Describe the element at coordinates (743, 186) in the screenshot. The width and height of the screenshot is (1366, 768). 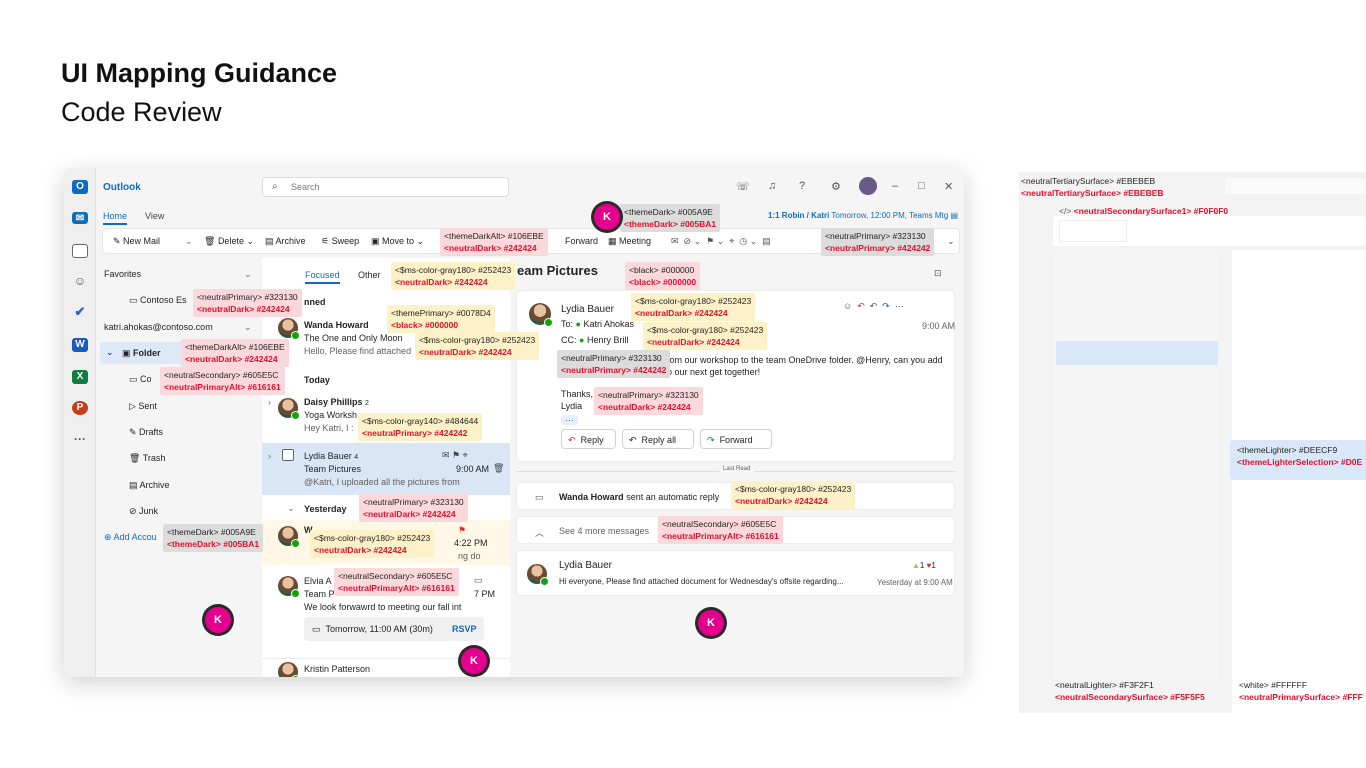
I see `chat-icon: ☏` at that location.